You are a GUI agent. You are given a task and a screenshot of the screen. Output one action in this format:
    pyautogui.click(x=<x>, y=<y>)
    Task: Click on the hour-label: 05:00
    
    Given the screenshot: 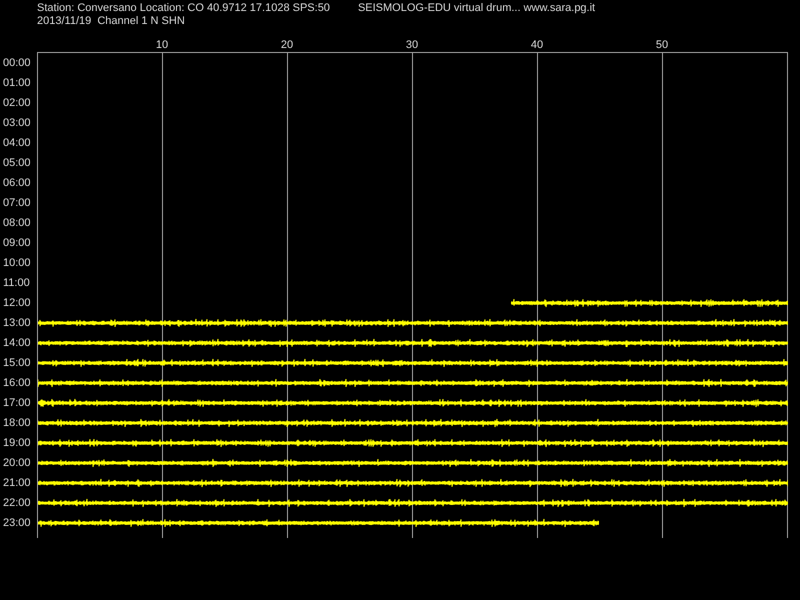 What is the action you would take?
    pyautogui.click(x=17, y=163)
    